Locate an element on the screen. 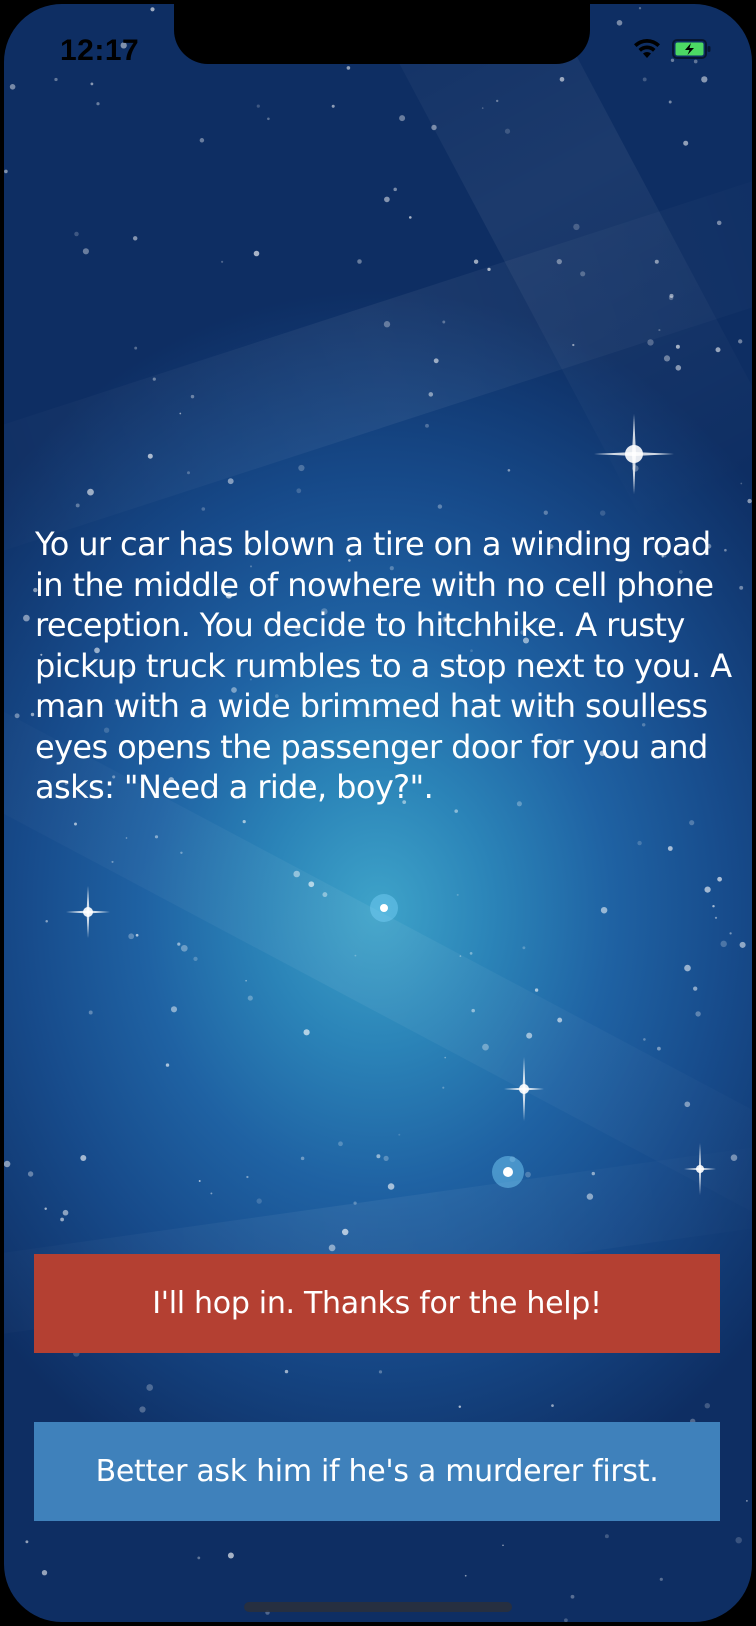 This screenshot has height=1626, width=756. home-indicator is located at coordinates (378, 1607).